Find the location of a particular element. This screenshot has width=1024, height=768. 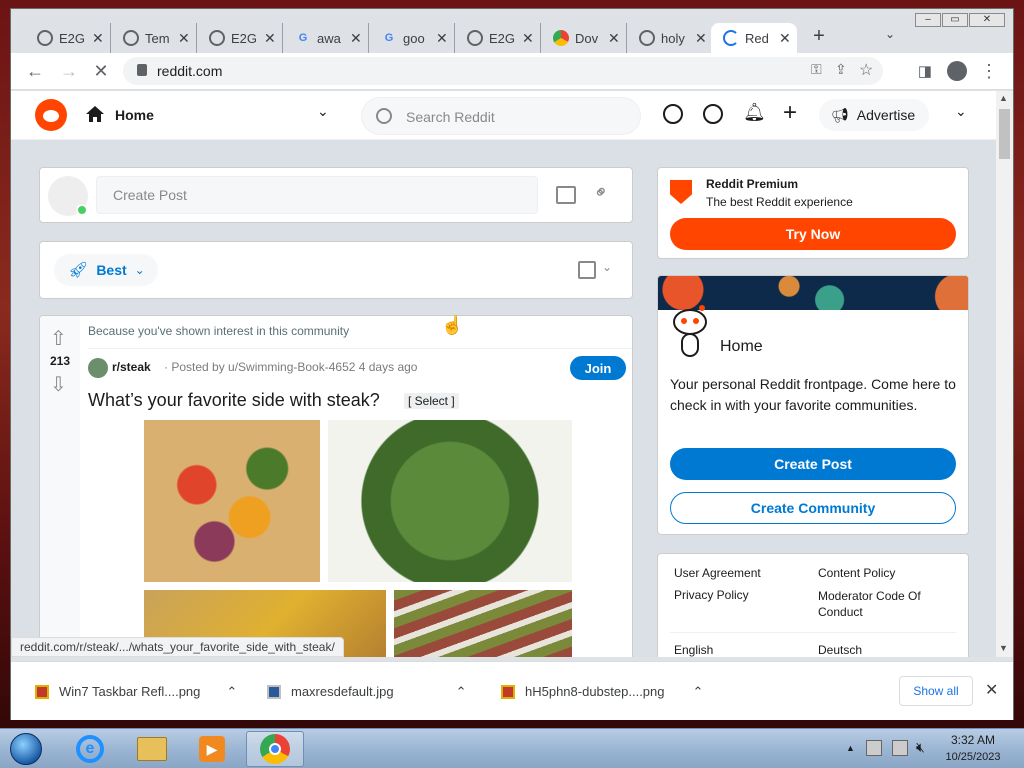

search-input: Search Reddit is located at coordinates (450, 117).